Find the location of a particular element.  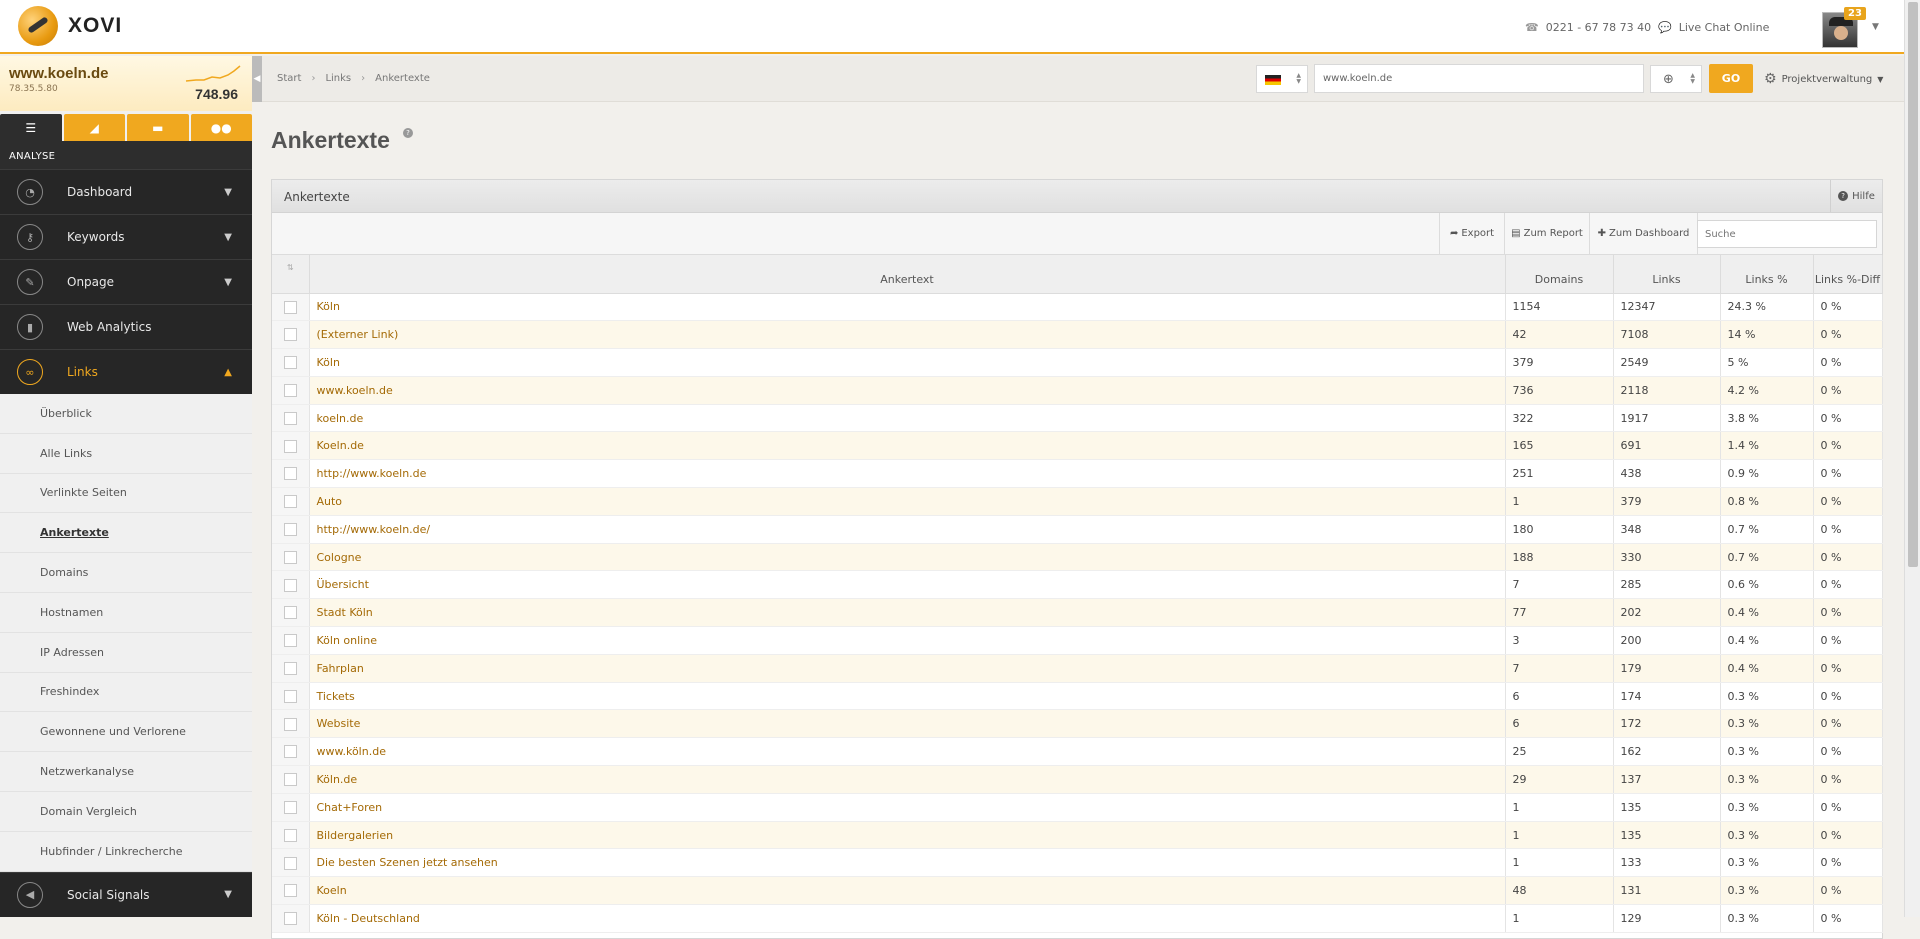

cell-domains: 3 is located at coordinates (1559, 640).